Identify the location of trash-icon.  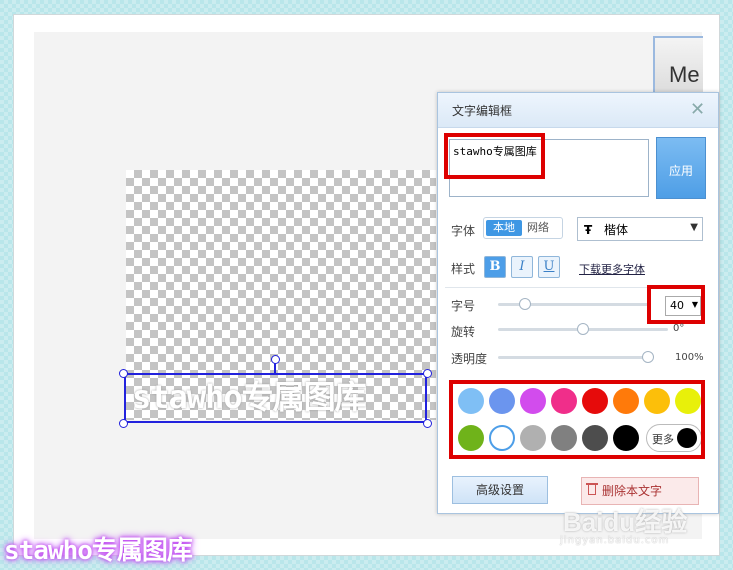
(592, 490).